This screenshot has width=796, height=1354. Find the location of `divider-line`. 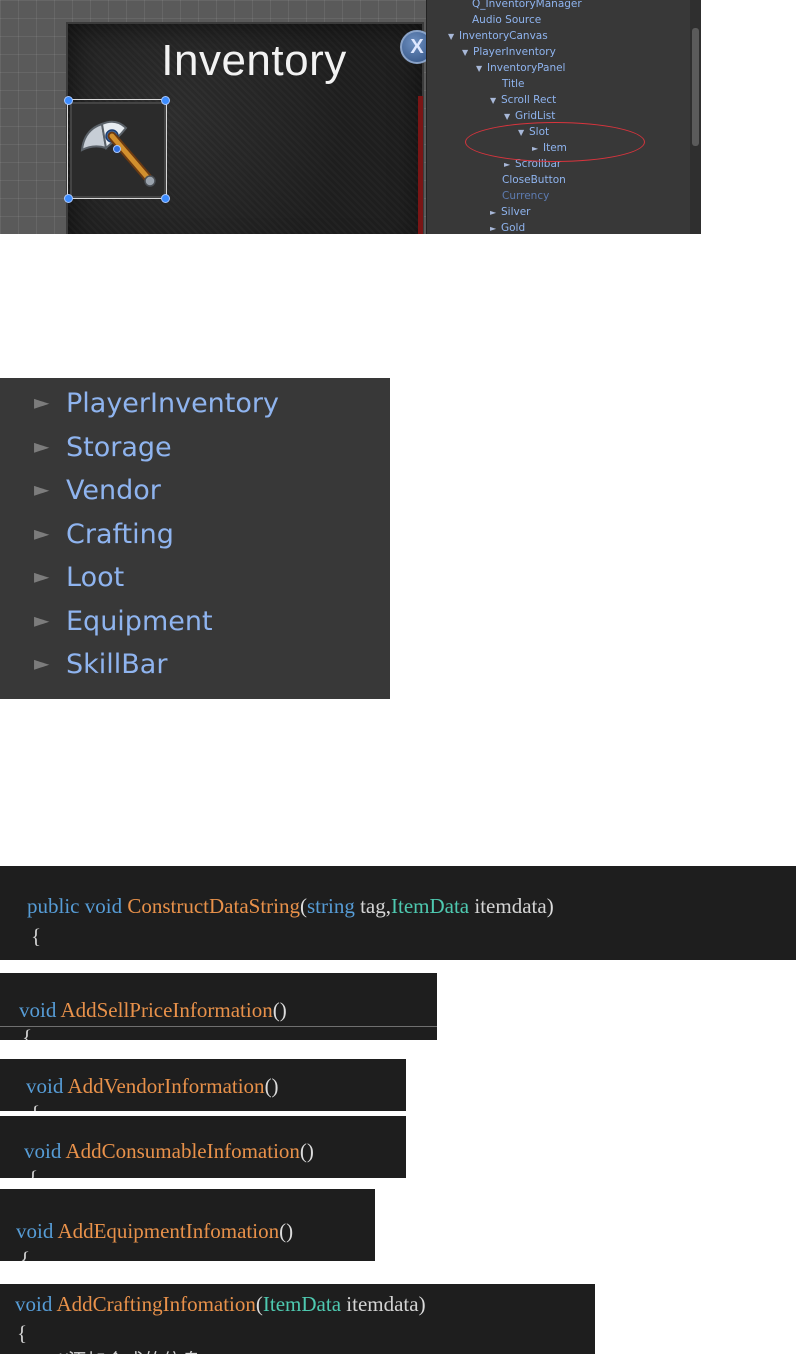

divider-line is located at coordinates (218, 1026).